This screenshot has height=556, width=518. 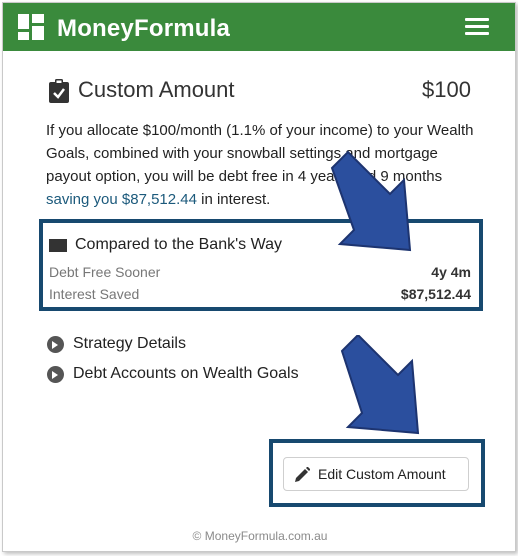 What do you see at coordinates (143, 29) in the screenshot?
I see `brand-title: MoneyFormula` at bounding box center [143, 29].